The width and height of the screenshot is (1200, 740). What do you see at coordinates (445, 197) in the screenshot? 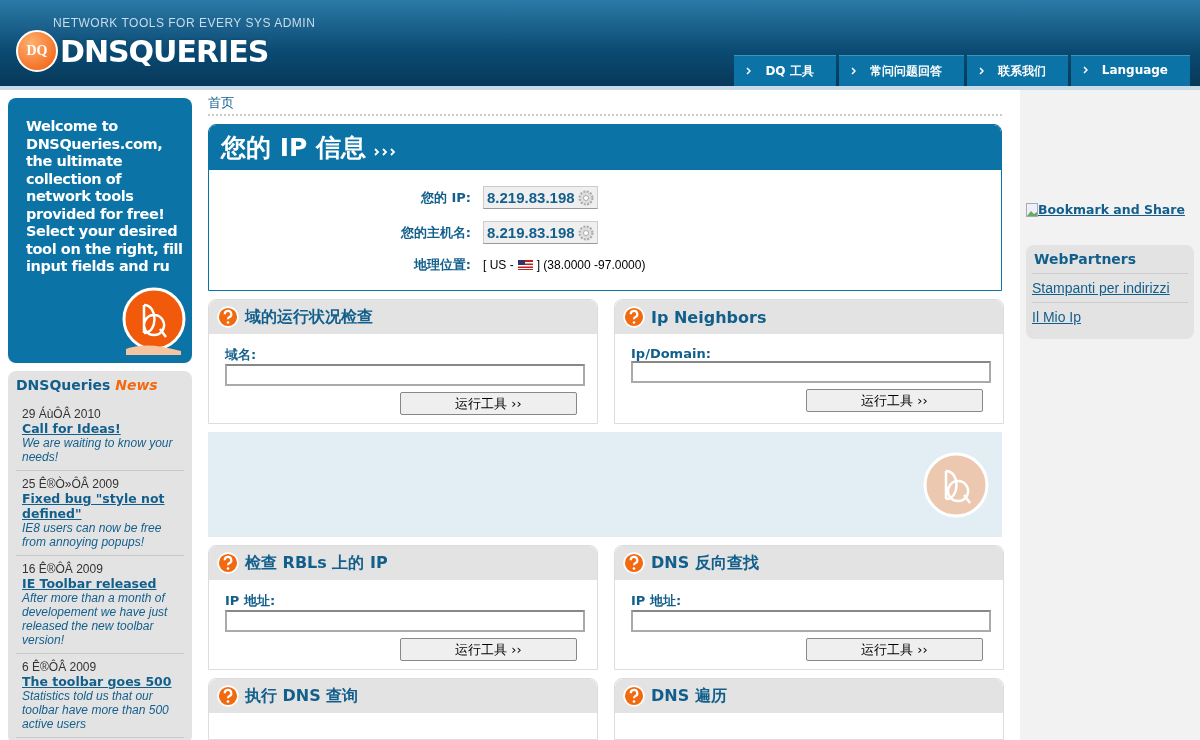
I see `ip-label: 您的 IP:` at bounding box center [445, 197].